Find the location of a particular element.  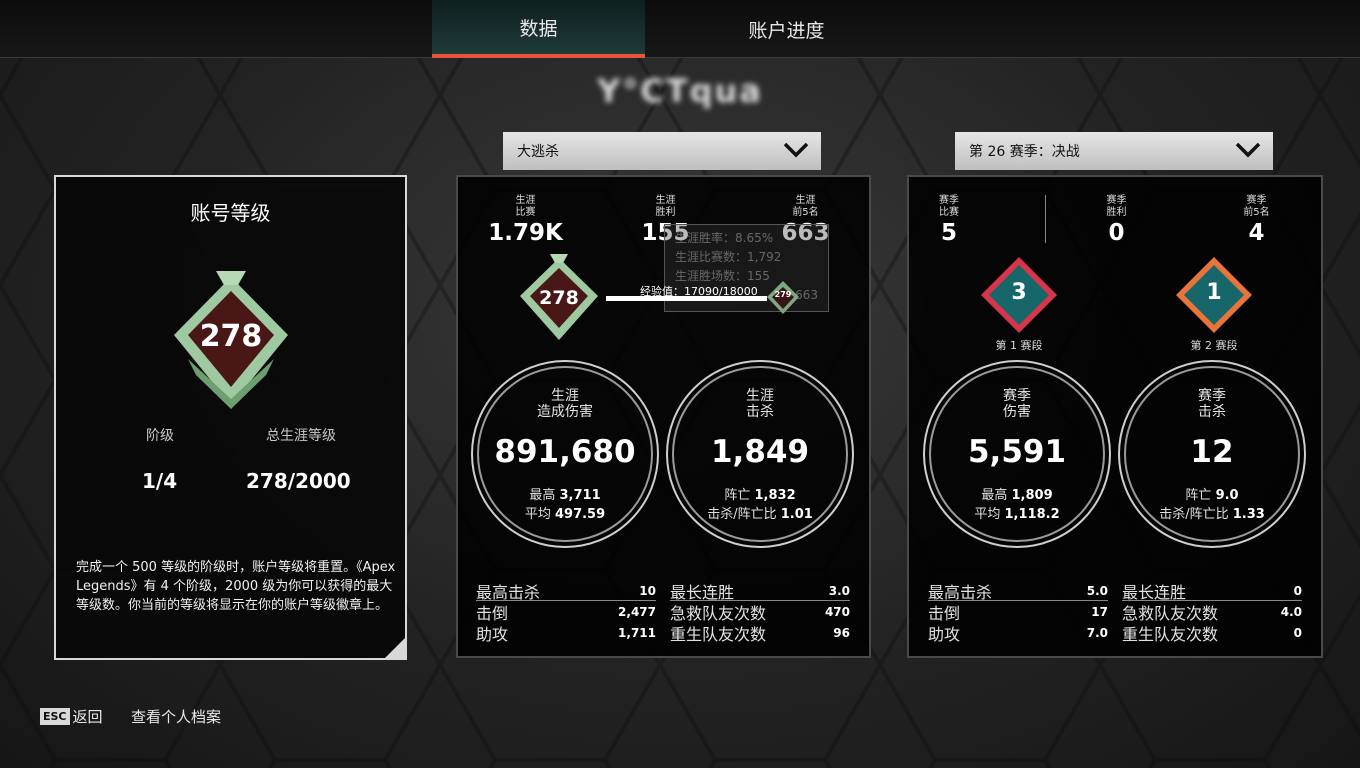

tab-stats: 数据 is located at coordinates (538, 29).